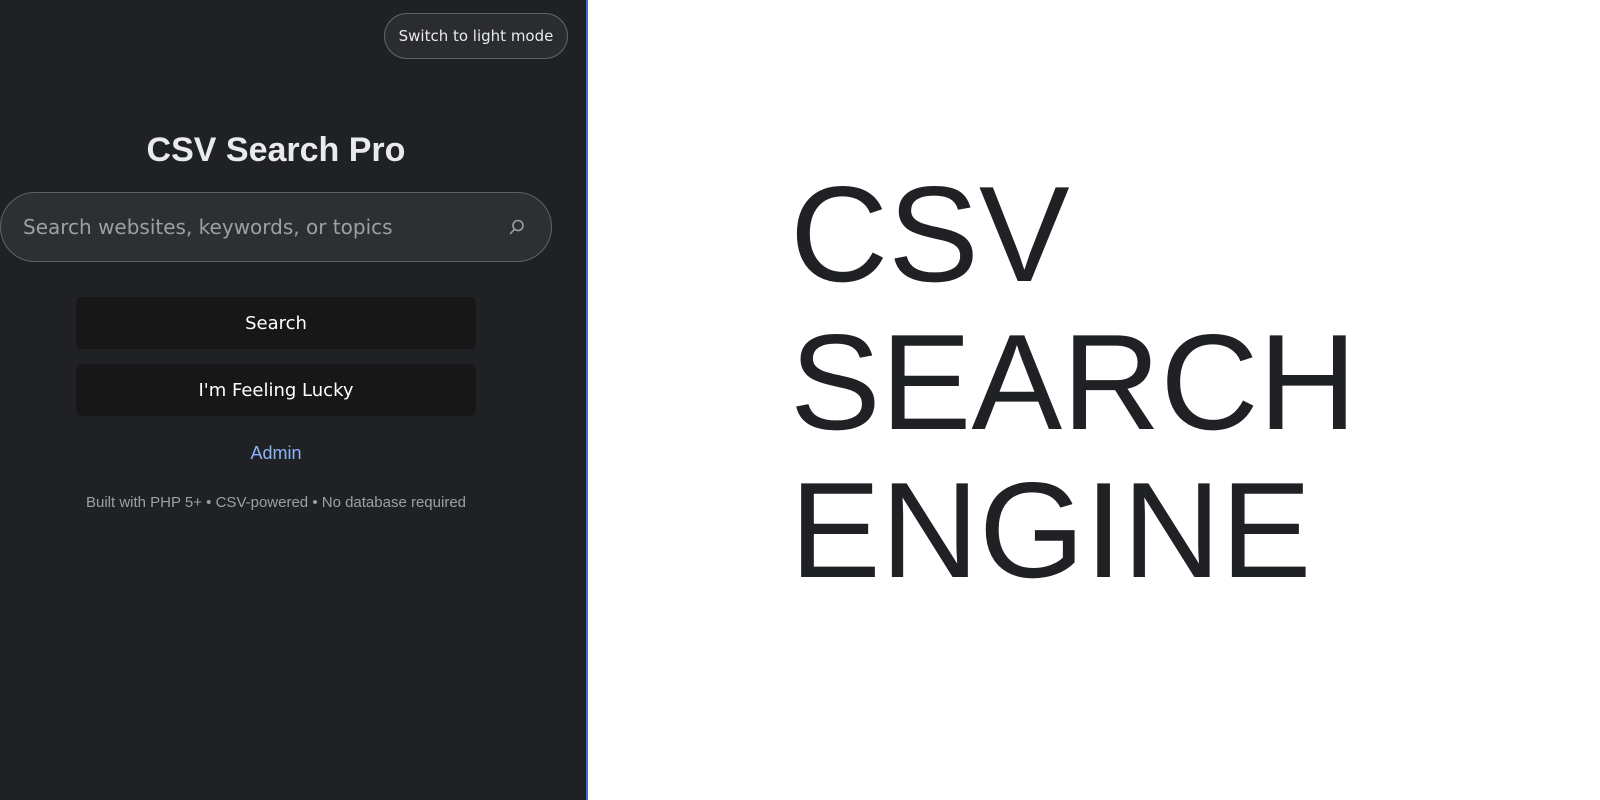  I want to click on search-icon, so click(517, 227).